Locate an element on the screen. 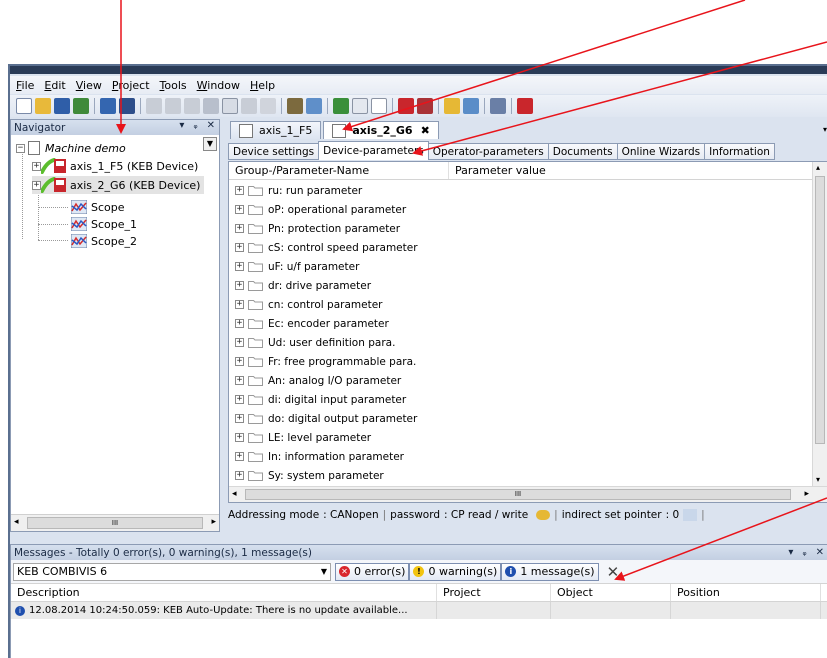 The image size is (827, 658). column-description: Description is located at coordinates (224, 592).